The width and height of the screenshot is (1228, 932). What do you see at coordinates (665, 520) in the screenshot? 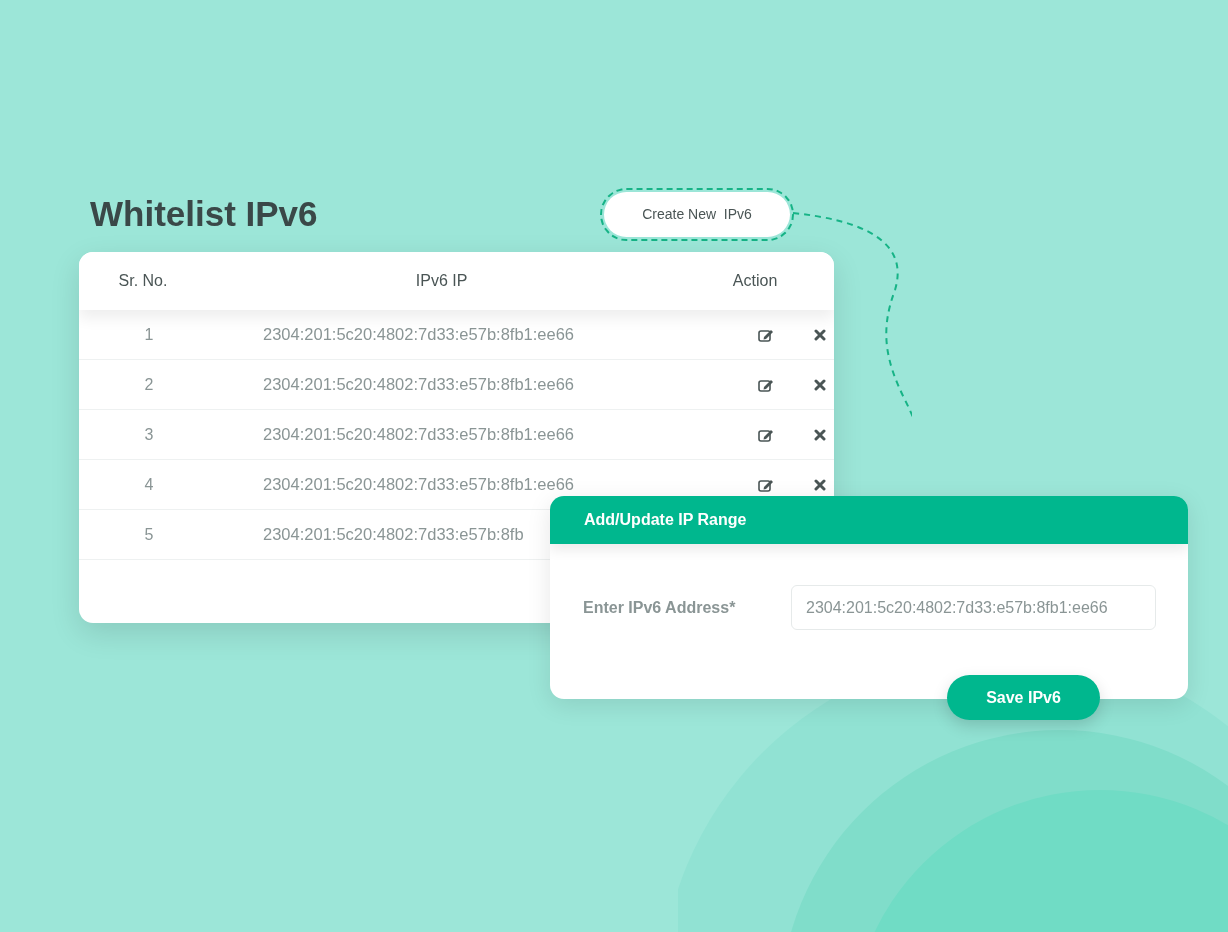
I see `form-title: Add/Update IP Range` at bounding box center [665, 520].